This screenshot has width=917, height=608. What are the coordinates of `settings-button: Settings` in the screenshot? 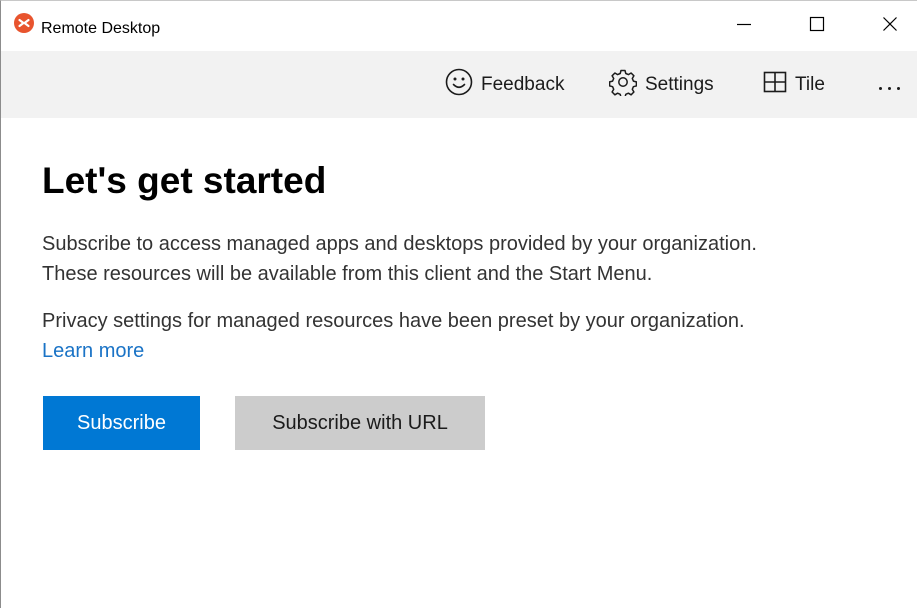 It's located at (661, 84).